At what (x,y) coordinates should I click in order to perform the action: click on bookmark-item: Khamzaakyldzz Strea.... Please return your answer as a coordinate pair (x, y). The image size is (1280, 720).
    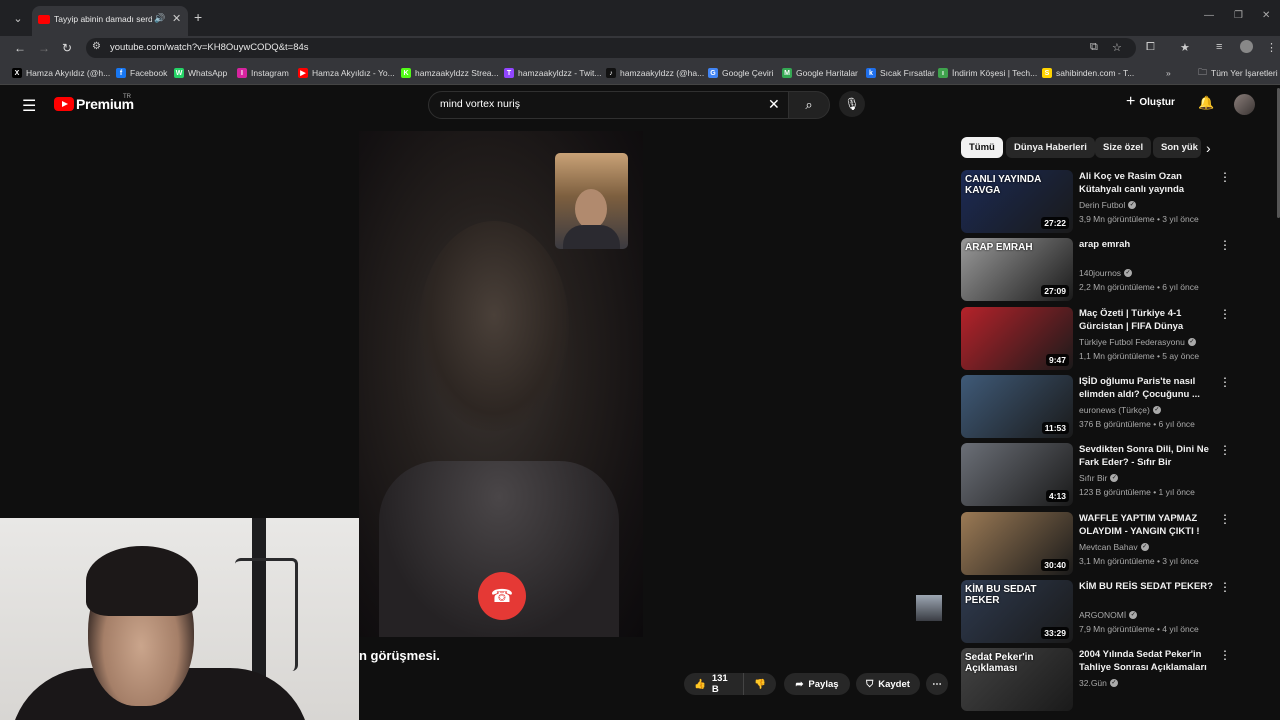
    Looking at the image, I should click on (450, 73).